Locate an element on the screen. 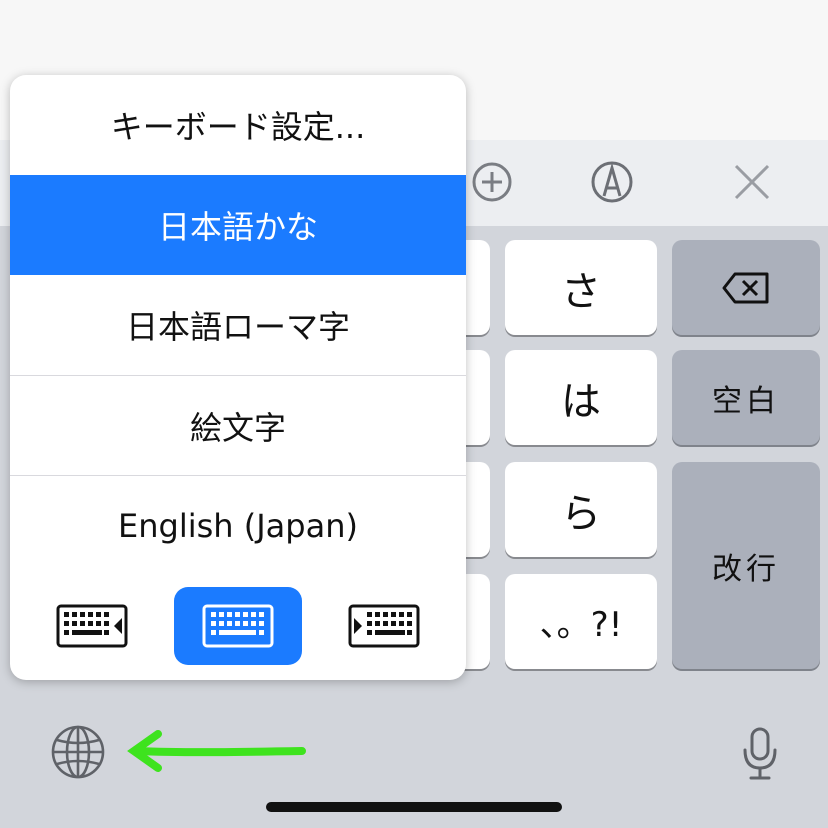  add-circle-icon is located at coordinates (492, 182).